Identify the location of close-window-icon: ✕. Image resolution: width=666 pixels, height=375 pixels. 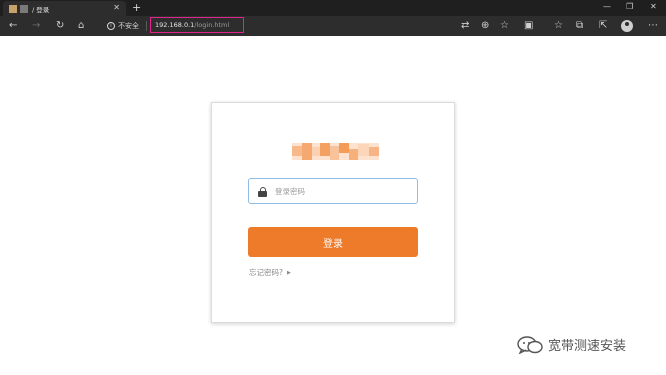
(653, 7).